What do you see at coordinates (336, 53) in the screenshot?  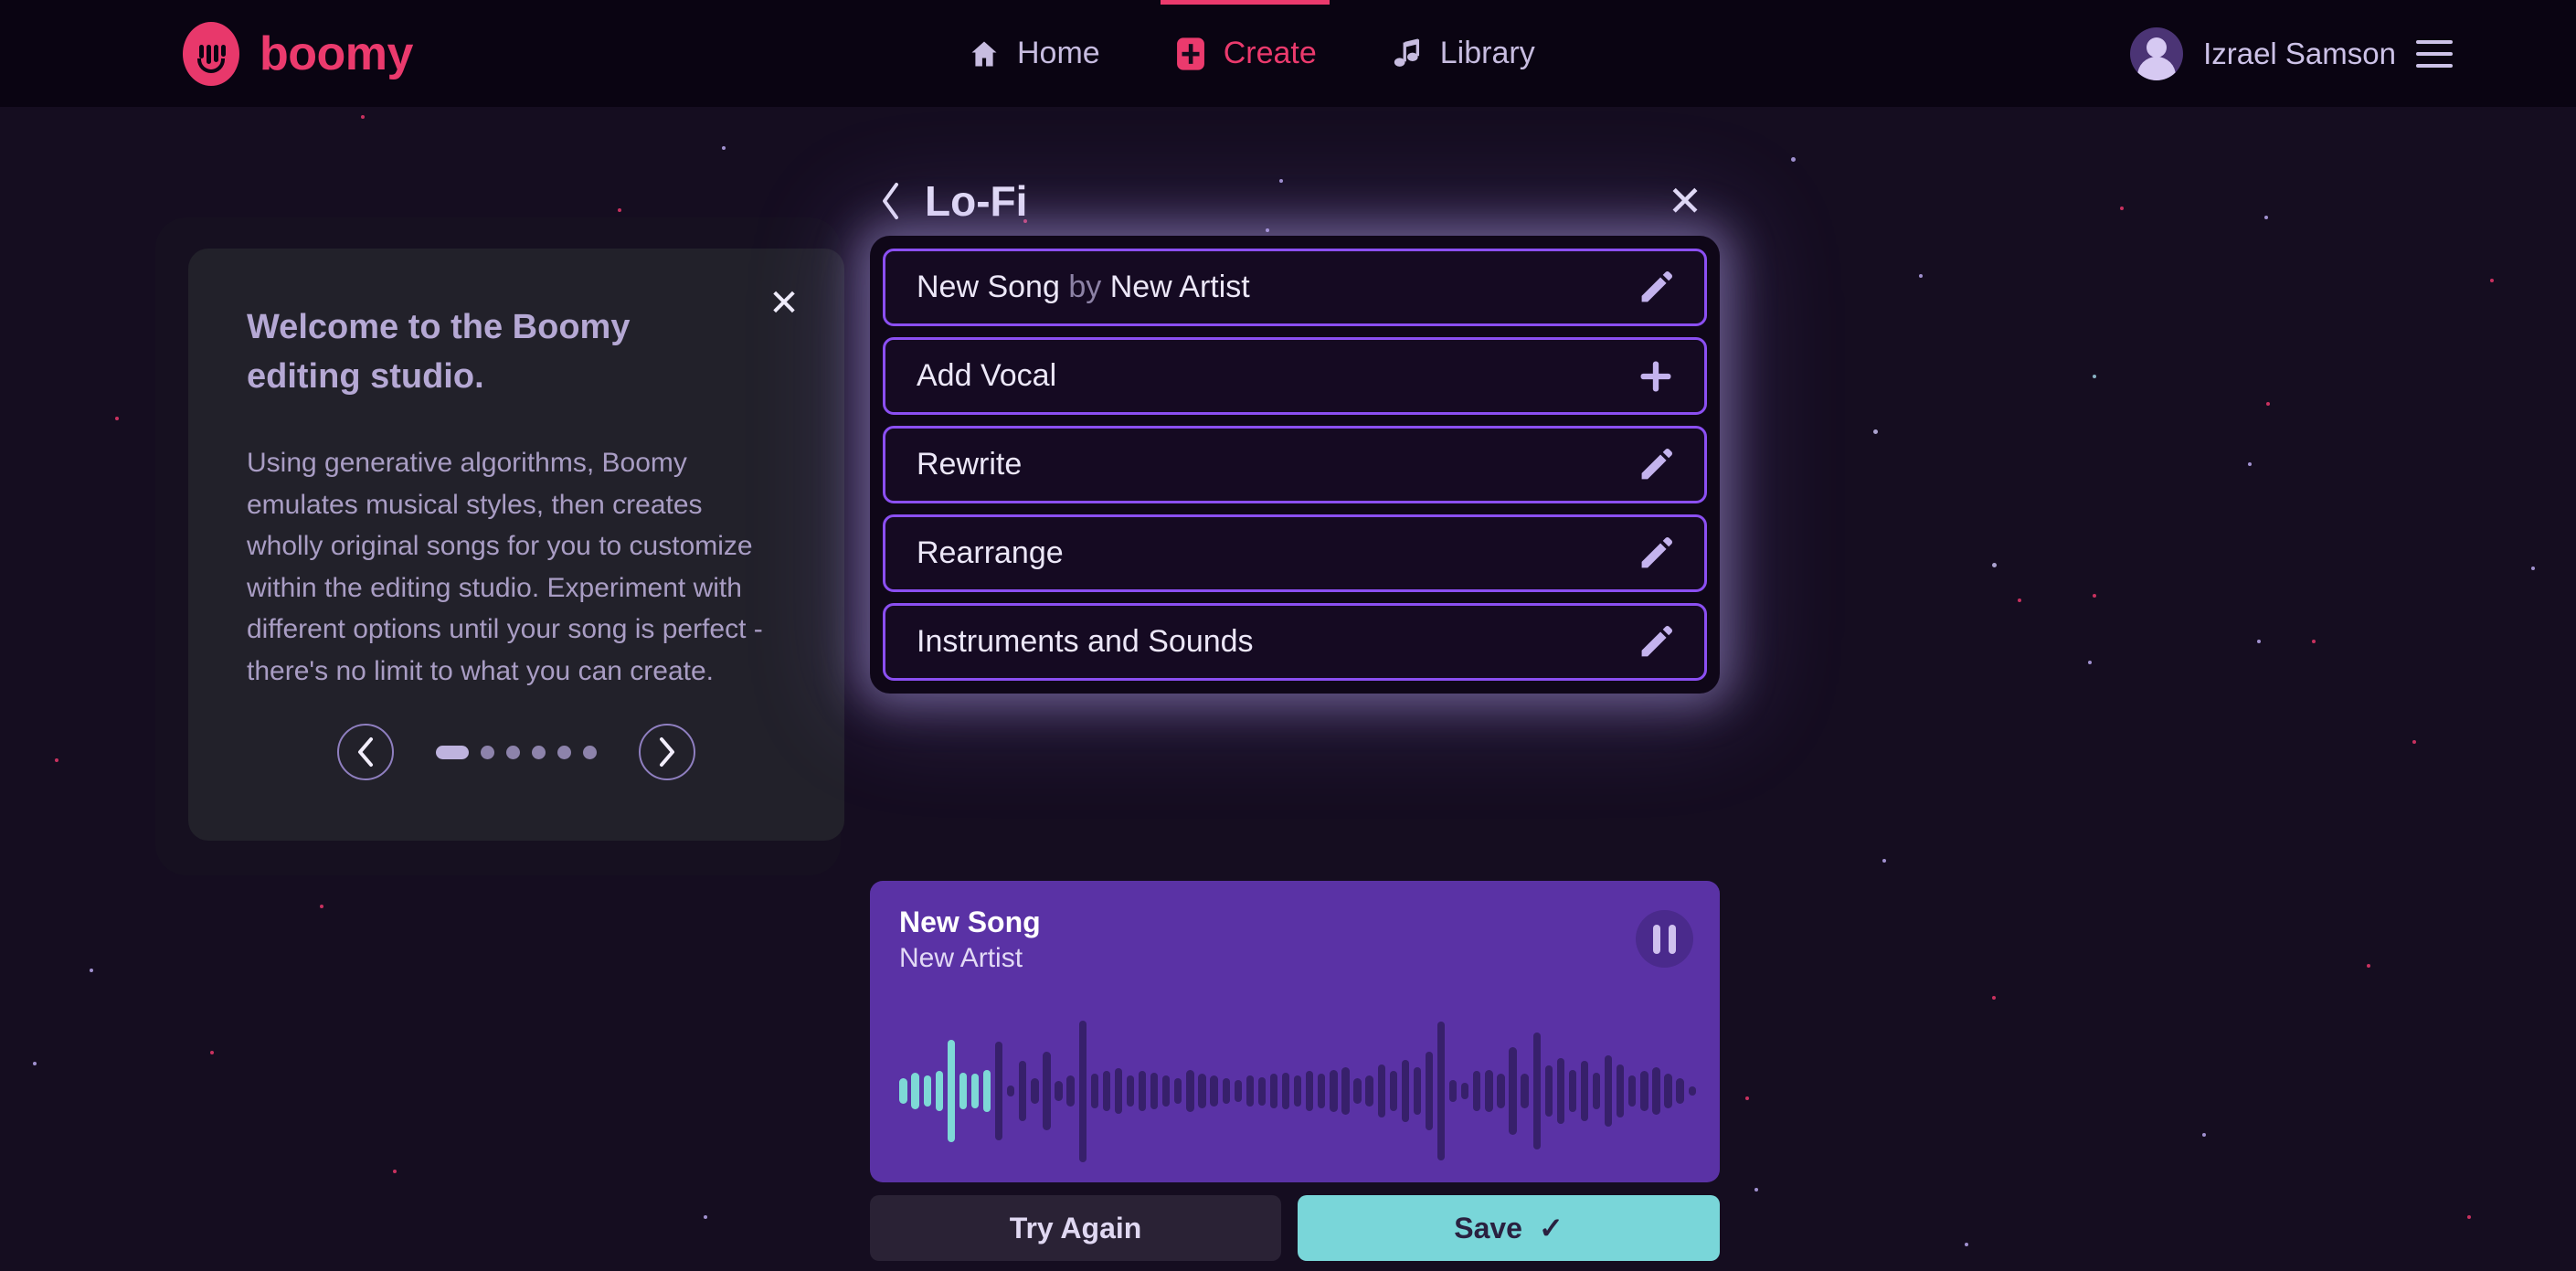 I see `brand-wordmark: boomy` at bounding box center [336, 53].